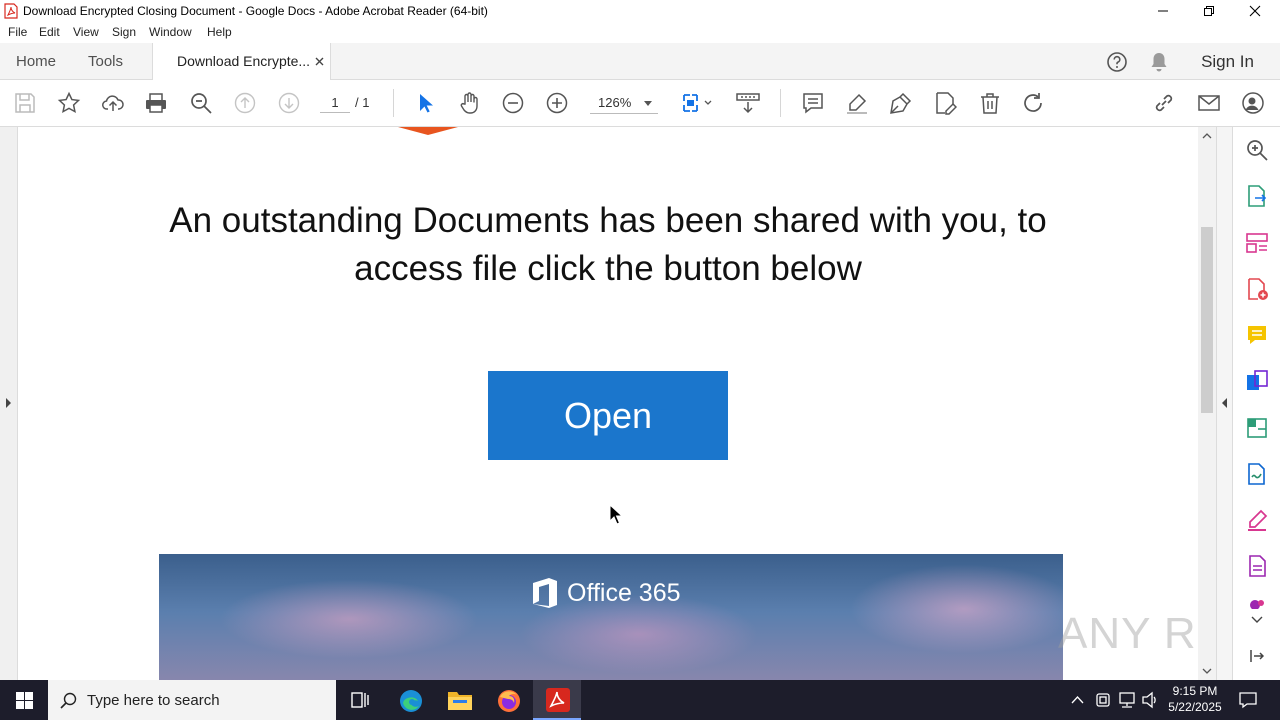 The image size is (1280, 720). I want to click on expand-left-arrow-icon, so click(8, 403).